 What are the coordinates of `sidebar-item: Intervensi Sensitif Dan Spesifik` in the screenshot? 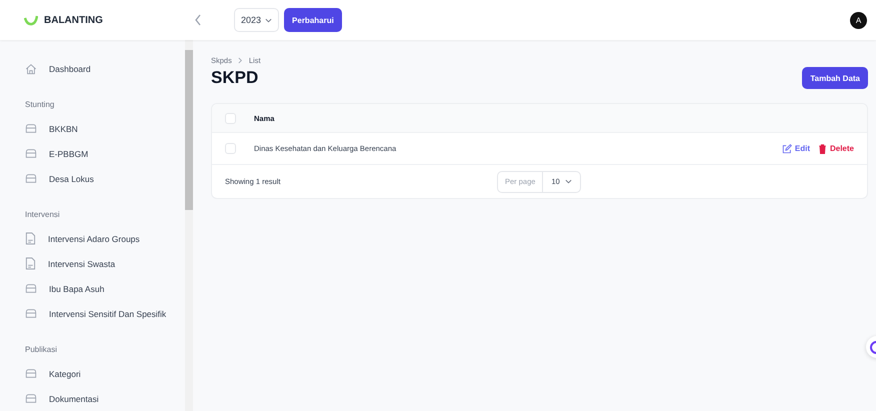 It's located at (105, 313).